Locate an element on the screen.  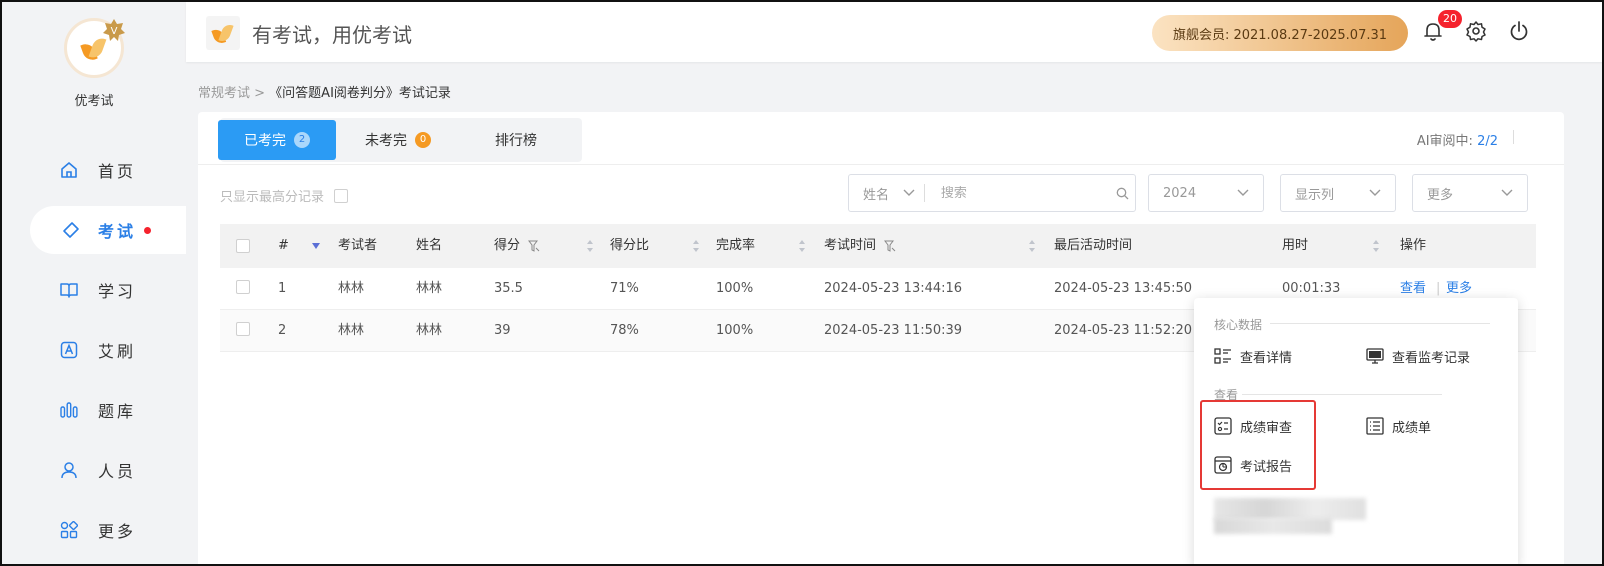
tab-count-badge: 0 is located at coordinates (423, 140).